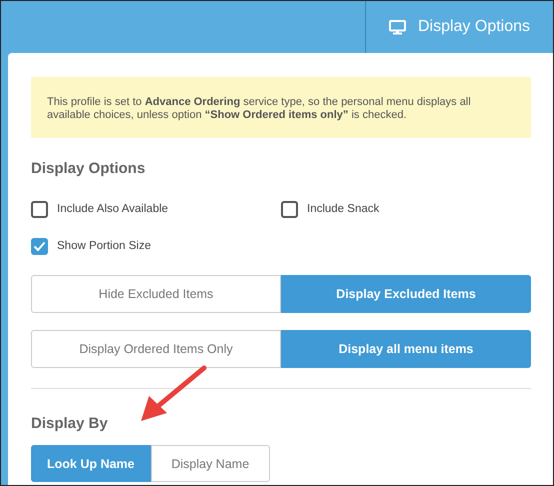  What do you see at coordinates (156, 293) in the screenshot?
I see `toggle-button: Hide Excluded Items` at bounding box center [156, 293].